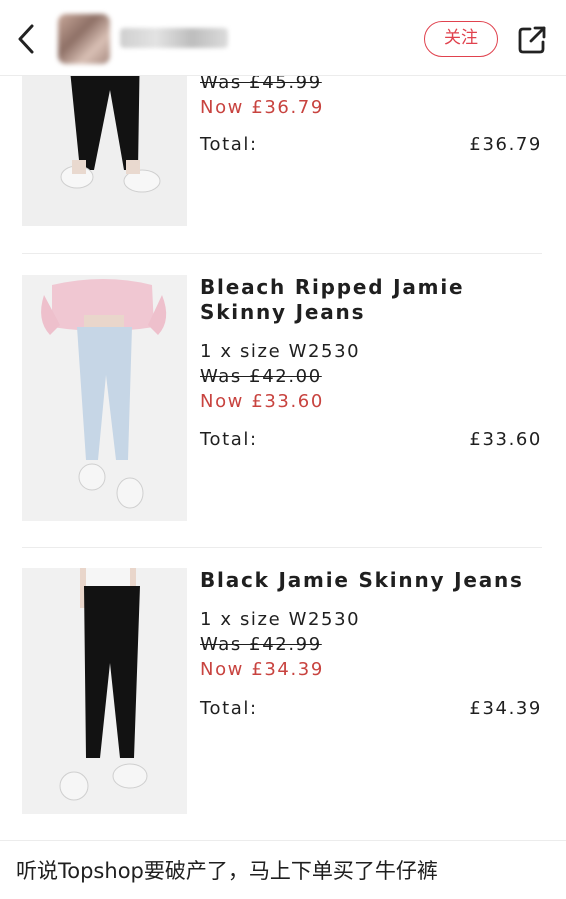 This screenshot has height=899, width=566. I want to click on post-caption: 听说Topshop要破产了，马上下单买了牛仔裤, so click(227, 871).